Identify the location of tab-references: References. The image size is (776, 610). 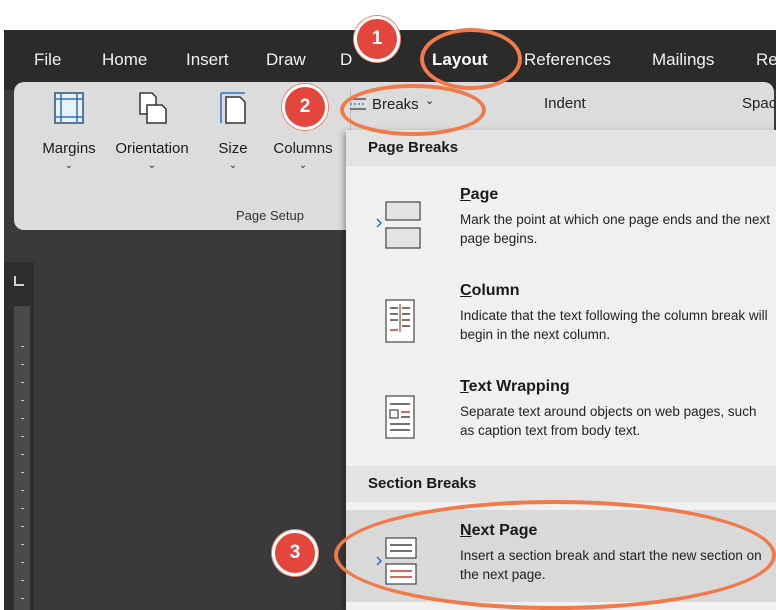
(567, 60).